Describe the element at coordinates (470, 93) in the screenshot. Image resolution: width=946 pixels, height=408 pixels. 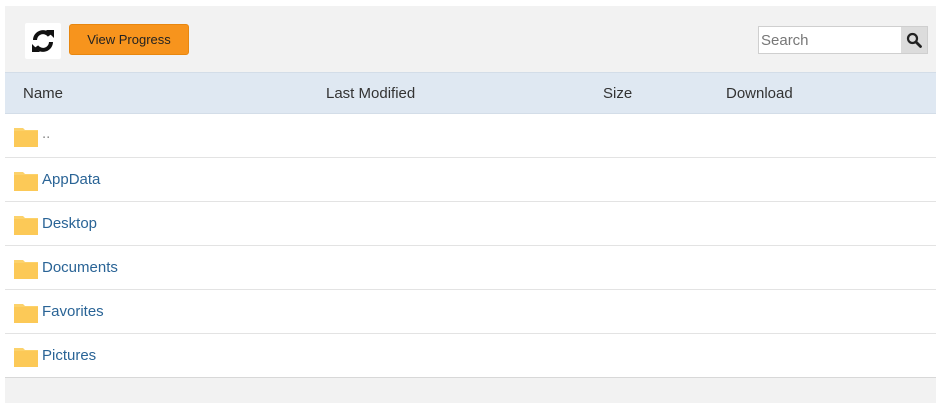
I see `table-header: Name Last Modified Size Download` at that location.